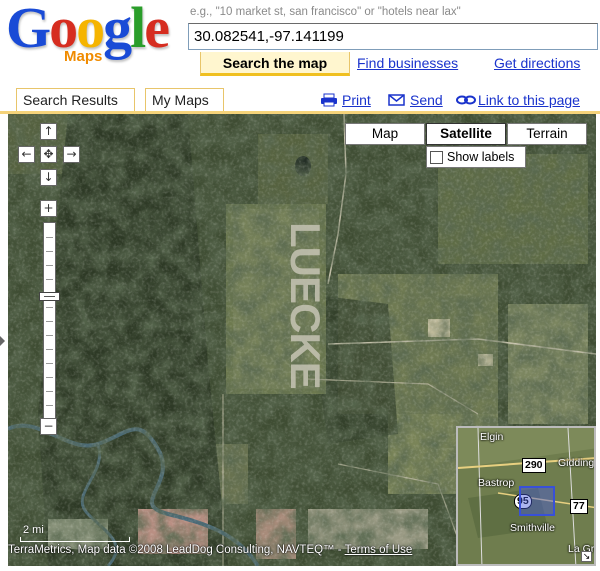 The width and height of the screenshot is (600, 571). Describe the element at coordinates (537, 501) in the screenshot. I see `overview-viewport-box` at that location.